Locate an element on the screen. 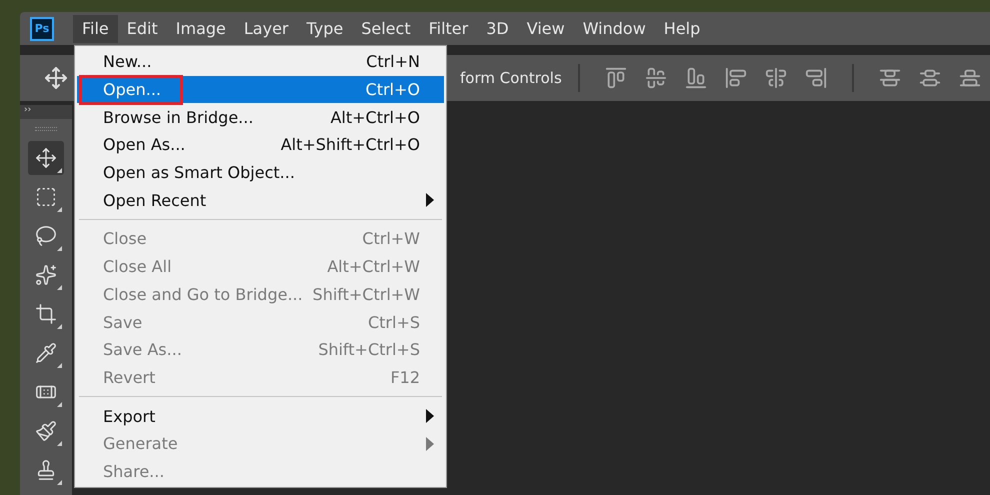 The width and height of the screenshot is (990, 495). menu-item: Filter is located at coordinates (449, 28).